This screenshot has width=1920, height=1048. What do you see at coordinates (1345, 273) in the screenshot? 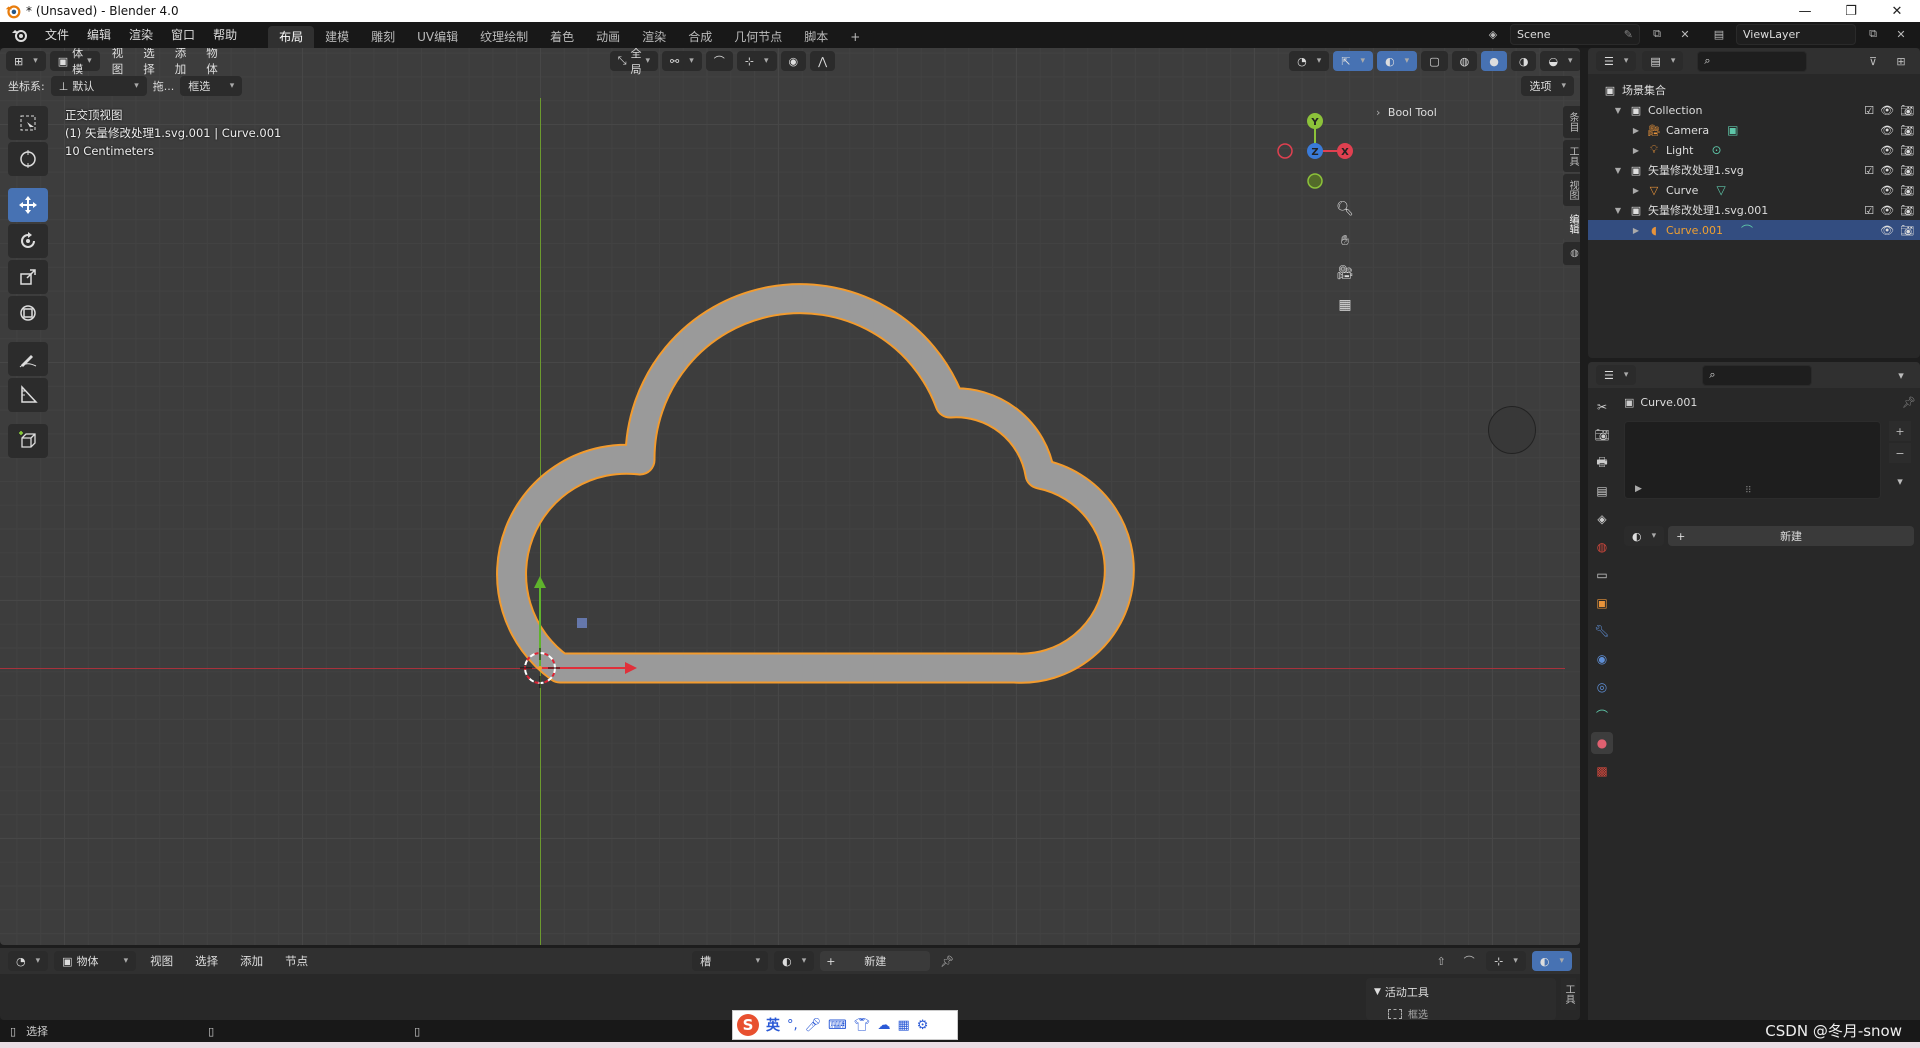
I see `camera-view-icon: 🎥︎` at bounding box center [1345, 273].